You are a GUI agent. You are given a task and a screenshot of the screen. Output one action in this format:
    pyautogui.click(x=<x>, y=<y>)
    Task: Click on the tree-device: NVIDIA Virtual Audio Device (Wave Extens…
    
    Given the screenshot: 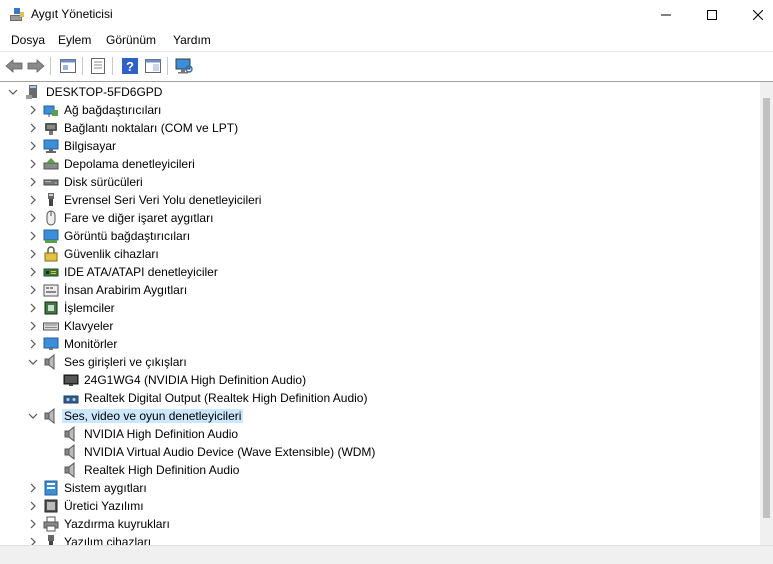 What is the action you would take?
    pyautogui.click(x=380, y=452)
    